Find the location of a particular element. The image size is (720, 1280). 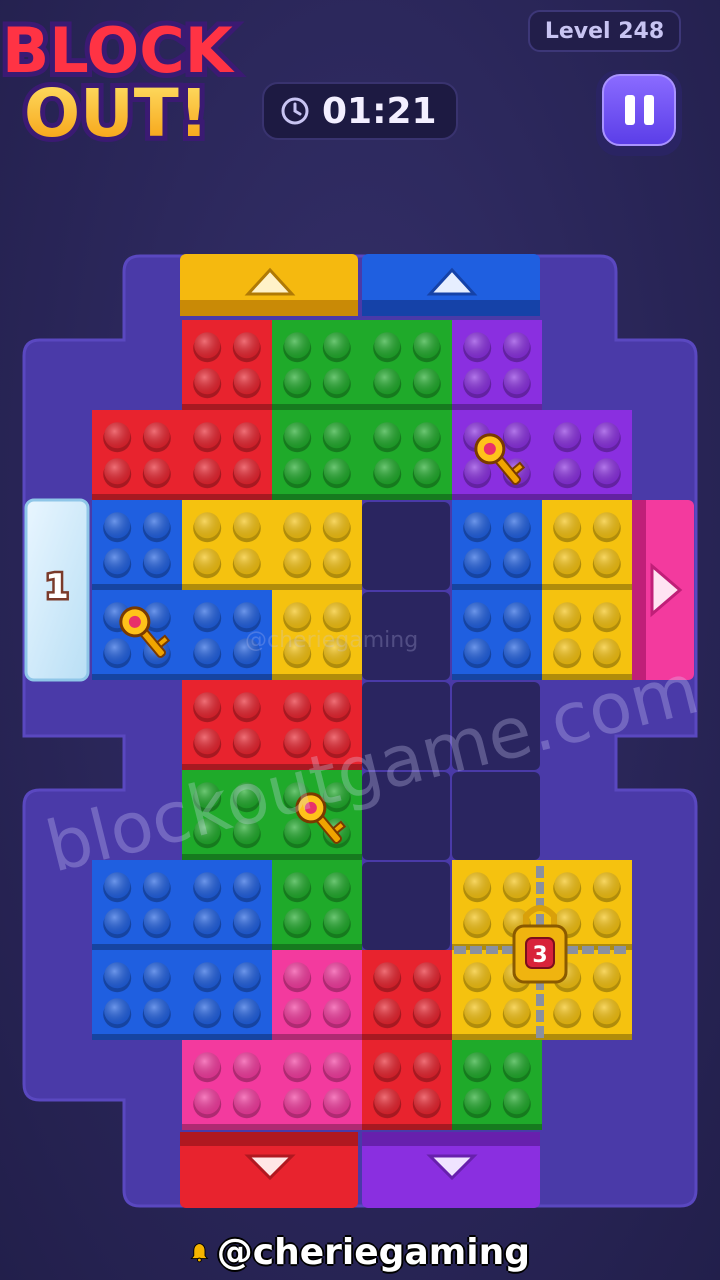

ice-block: 1 is located at coordinates (57, 590).